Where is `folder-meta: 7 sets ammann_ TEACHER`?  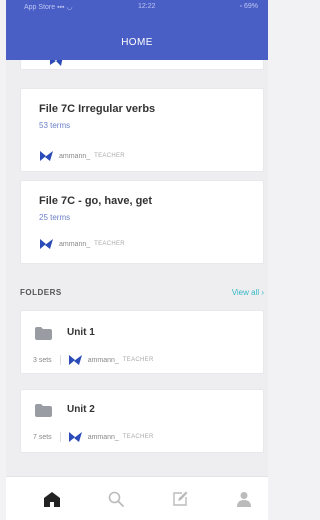 folder-meta: 7 sets ammann_ TEACHER is located at coordinates (93, 437).